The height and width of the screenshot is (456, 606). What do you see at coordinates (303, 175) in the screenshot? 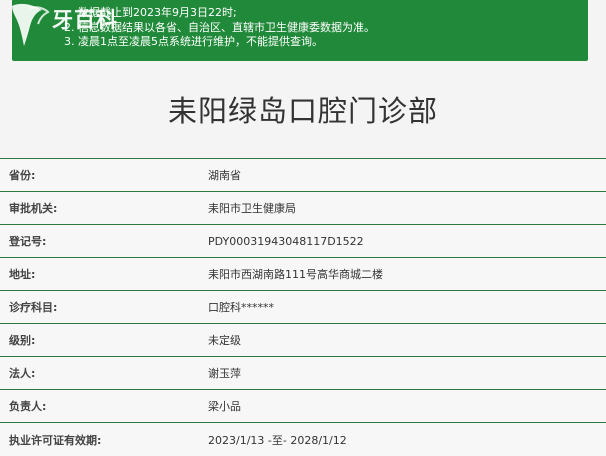
I see `table-row: 省份: 湖南省` at bounding box center [303, 175].